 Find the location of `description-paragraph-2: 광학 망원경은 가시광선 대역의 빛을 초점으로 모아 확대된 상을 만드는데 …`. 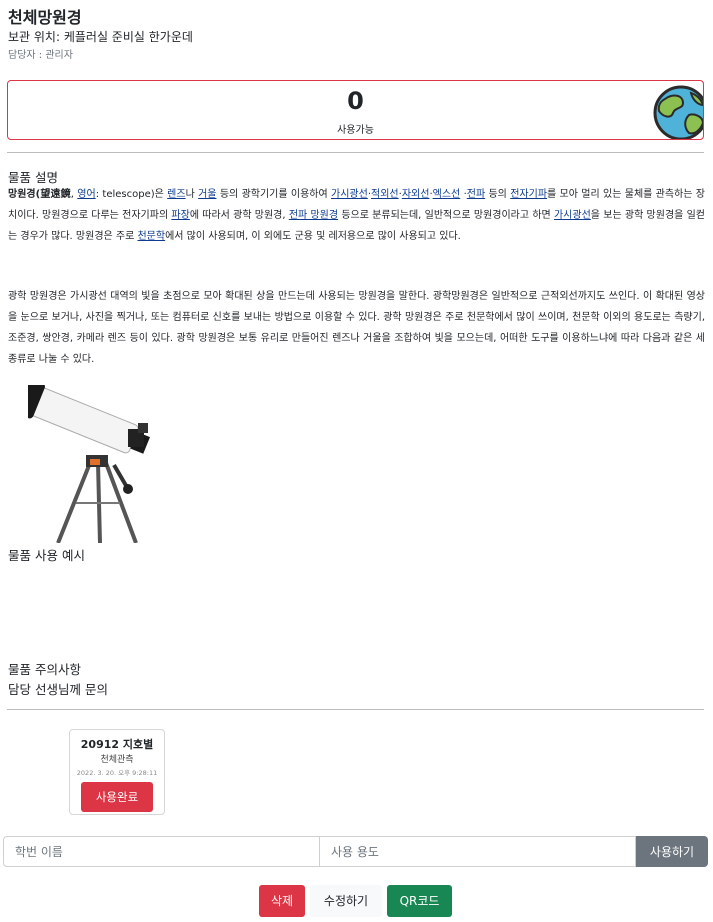

description-paragraph-2: 광학 망원경은 가시광선 대역의 빛을 초점으로 모아 확대된 상을 만드는데 … is located at coordinates (356, 328).